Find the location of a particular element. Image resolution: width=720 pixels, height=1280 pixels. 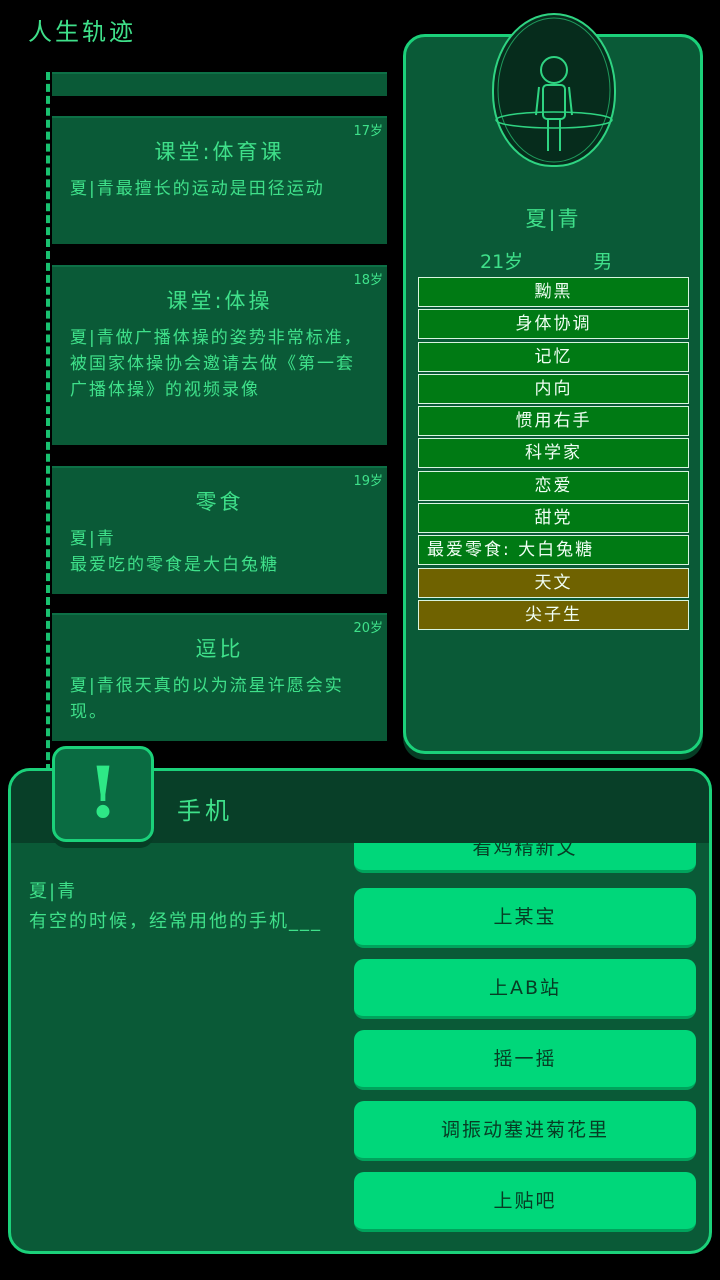

option-button: 上AB站 is located at coordinates (525, 989).